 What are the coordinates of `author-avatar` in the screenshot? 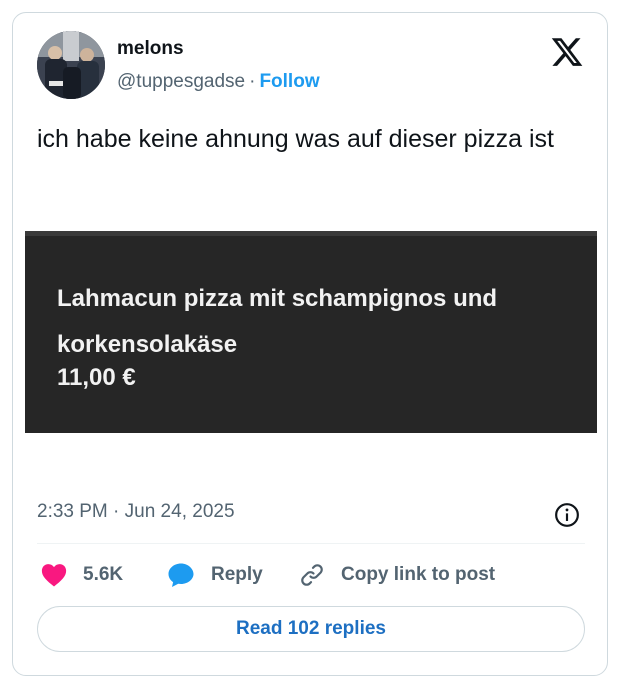 It's located at (71, 65).